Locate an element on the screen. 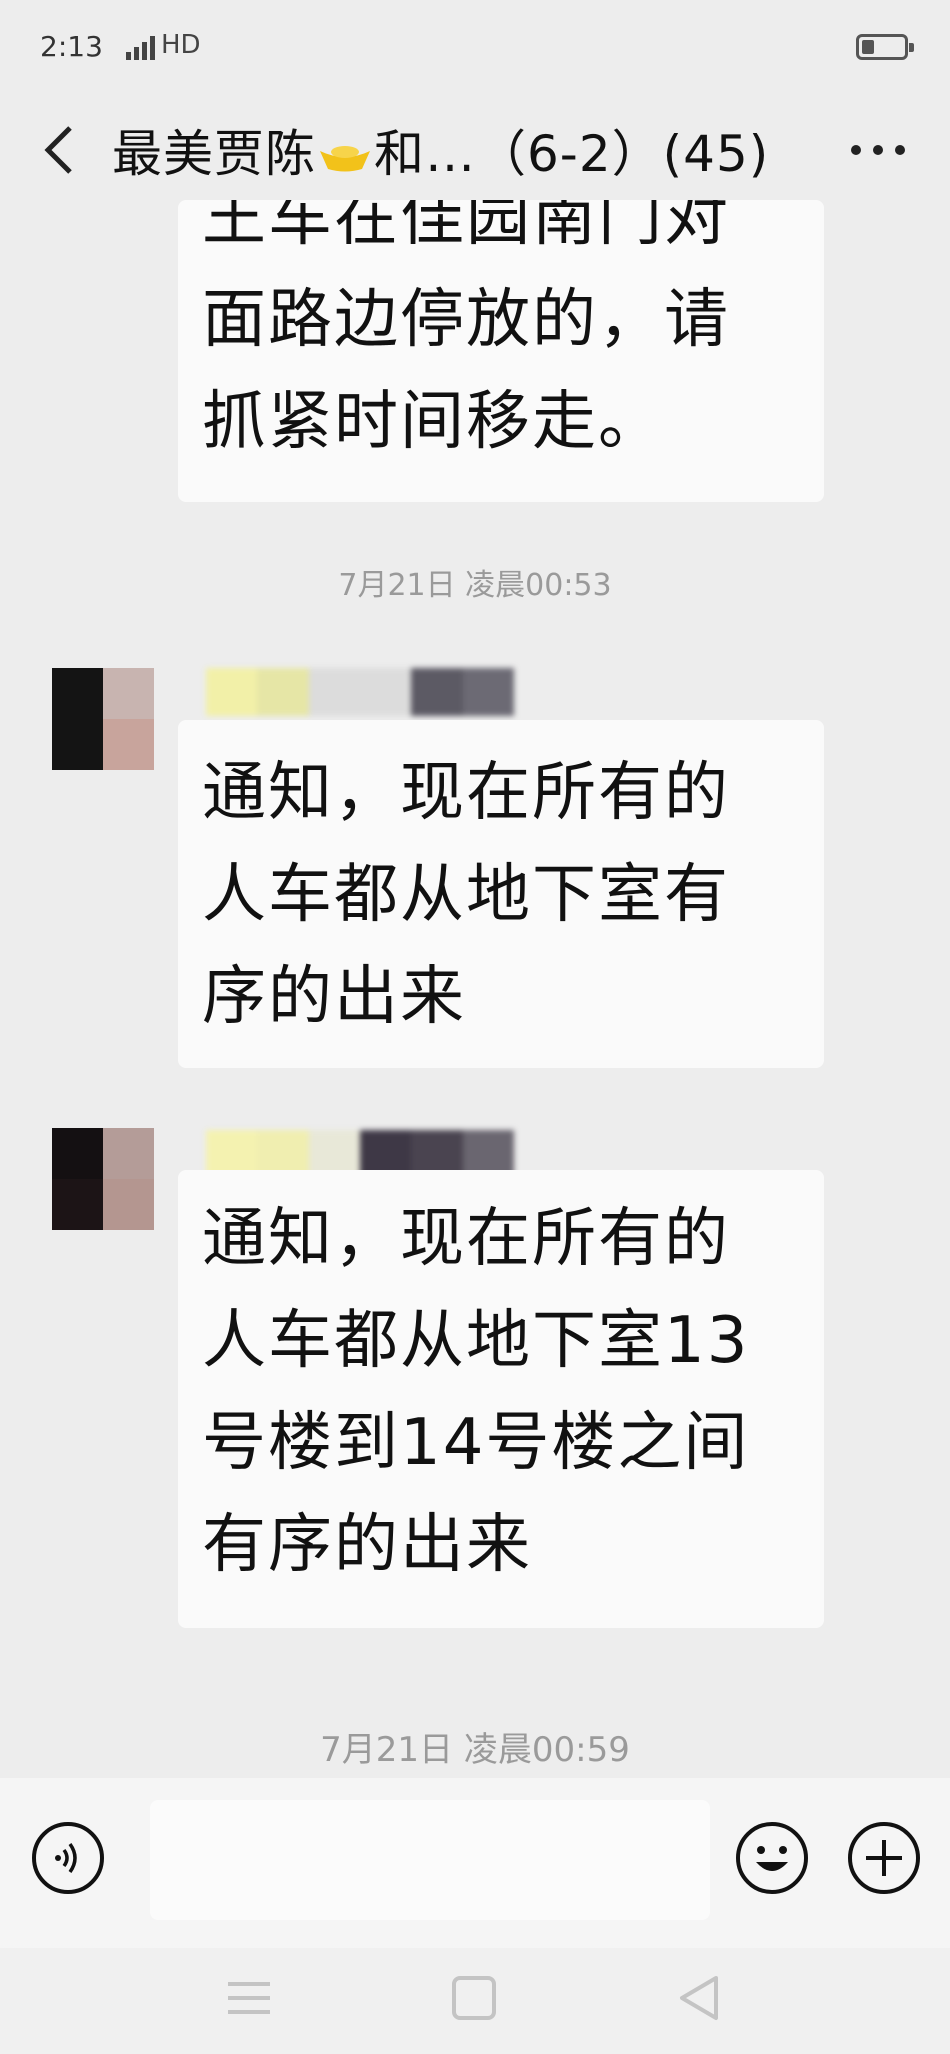 The height and width of the screenshot is (2054, 950). status-bar: 2:13 HD is located at coordinates (475, 50).